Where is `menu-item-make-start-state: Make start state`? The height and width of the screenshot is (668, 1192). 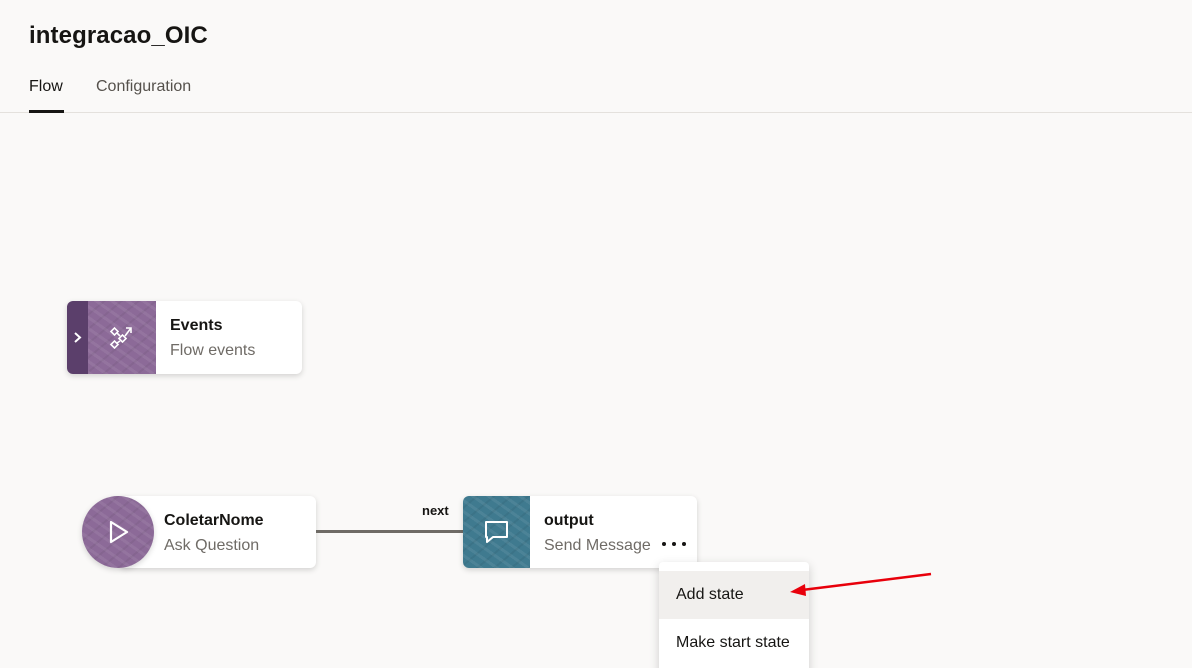
menu-item-make-start-state: Make start state is located at coordinates (734, 643).